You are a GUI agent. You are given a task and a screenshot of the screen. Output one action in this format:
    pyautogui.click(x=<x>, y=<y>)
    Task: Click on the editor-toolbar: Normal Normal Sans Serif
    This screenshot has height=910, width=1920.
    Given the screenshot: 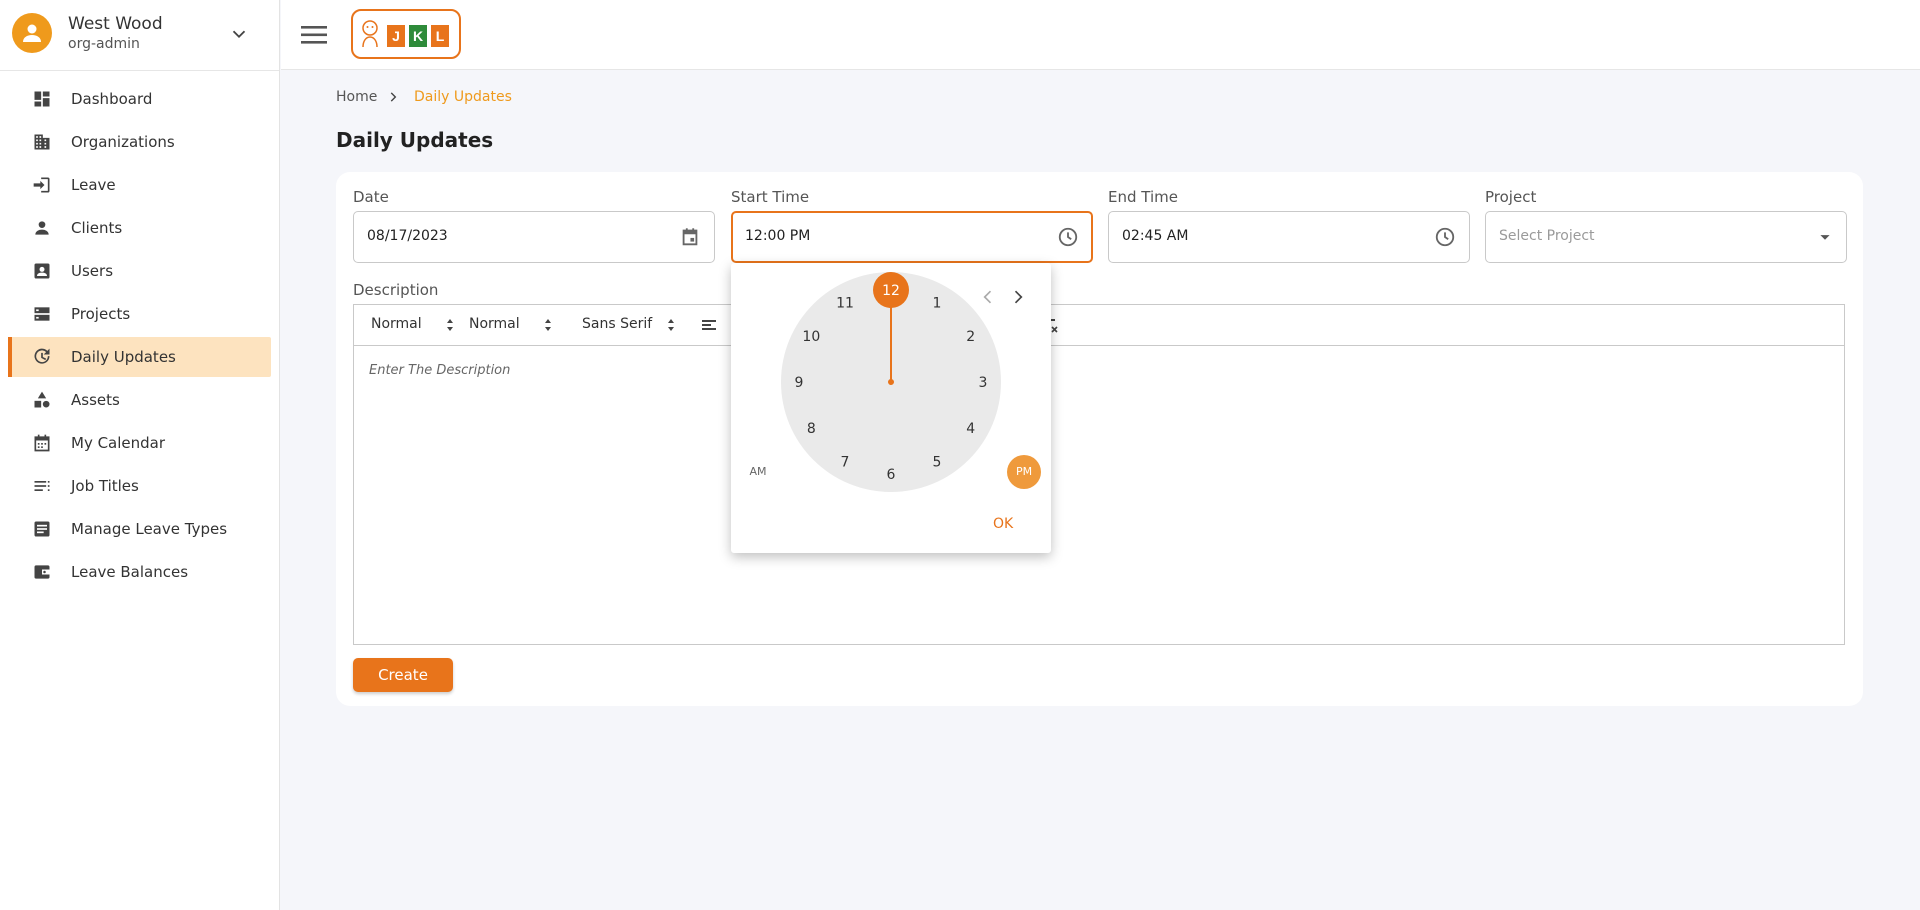 What is the action you would take?
    pyautogui.click(x=1099, y=325)
    